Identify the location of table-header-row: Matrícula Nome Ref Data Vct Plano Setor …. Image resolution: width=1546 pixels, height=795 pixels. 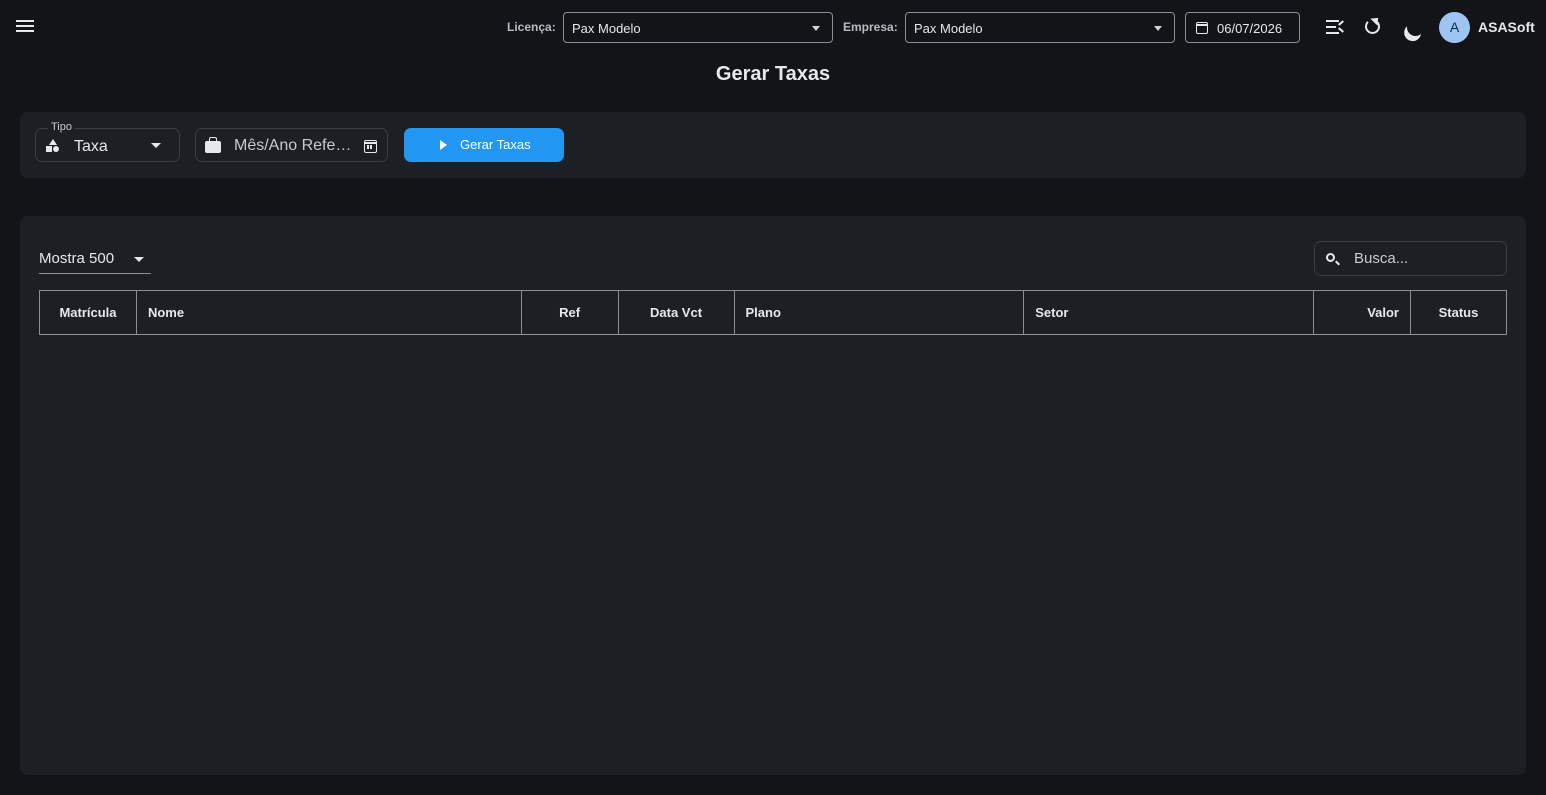
(773, 312).